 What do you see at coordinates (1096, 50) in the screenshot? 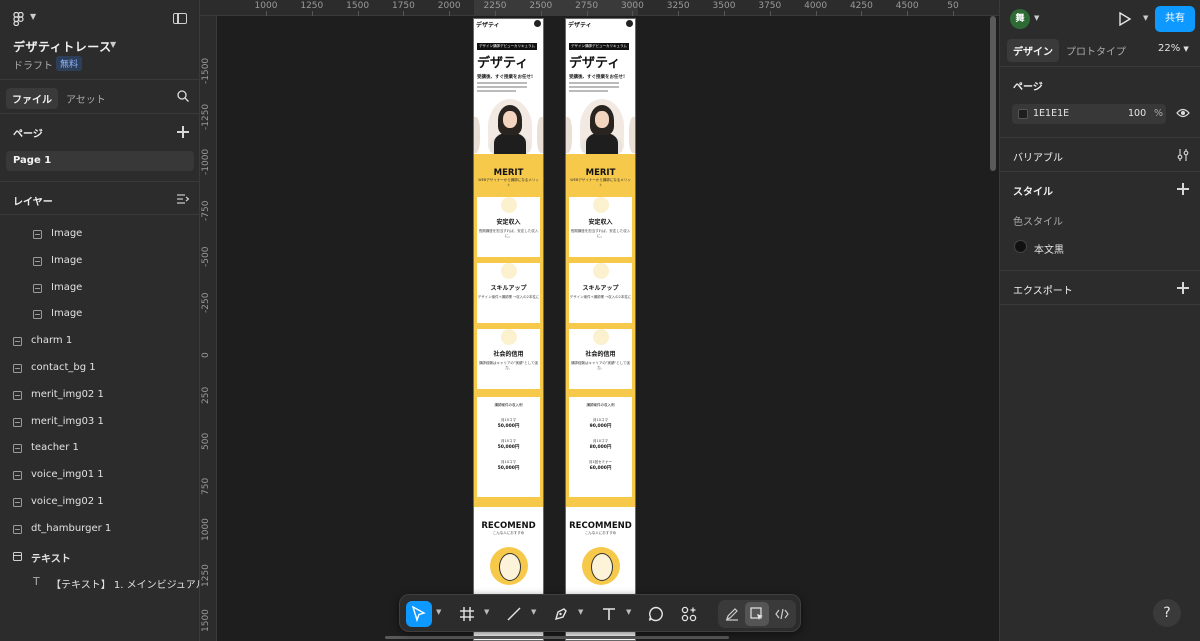
I see `tab-prototype: プロトタイプ` at bounding box center [1096, 50].